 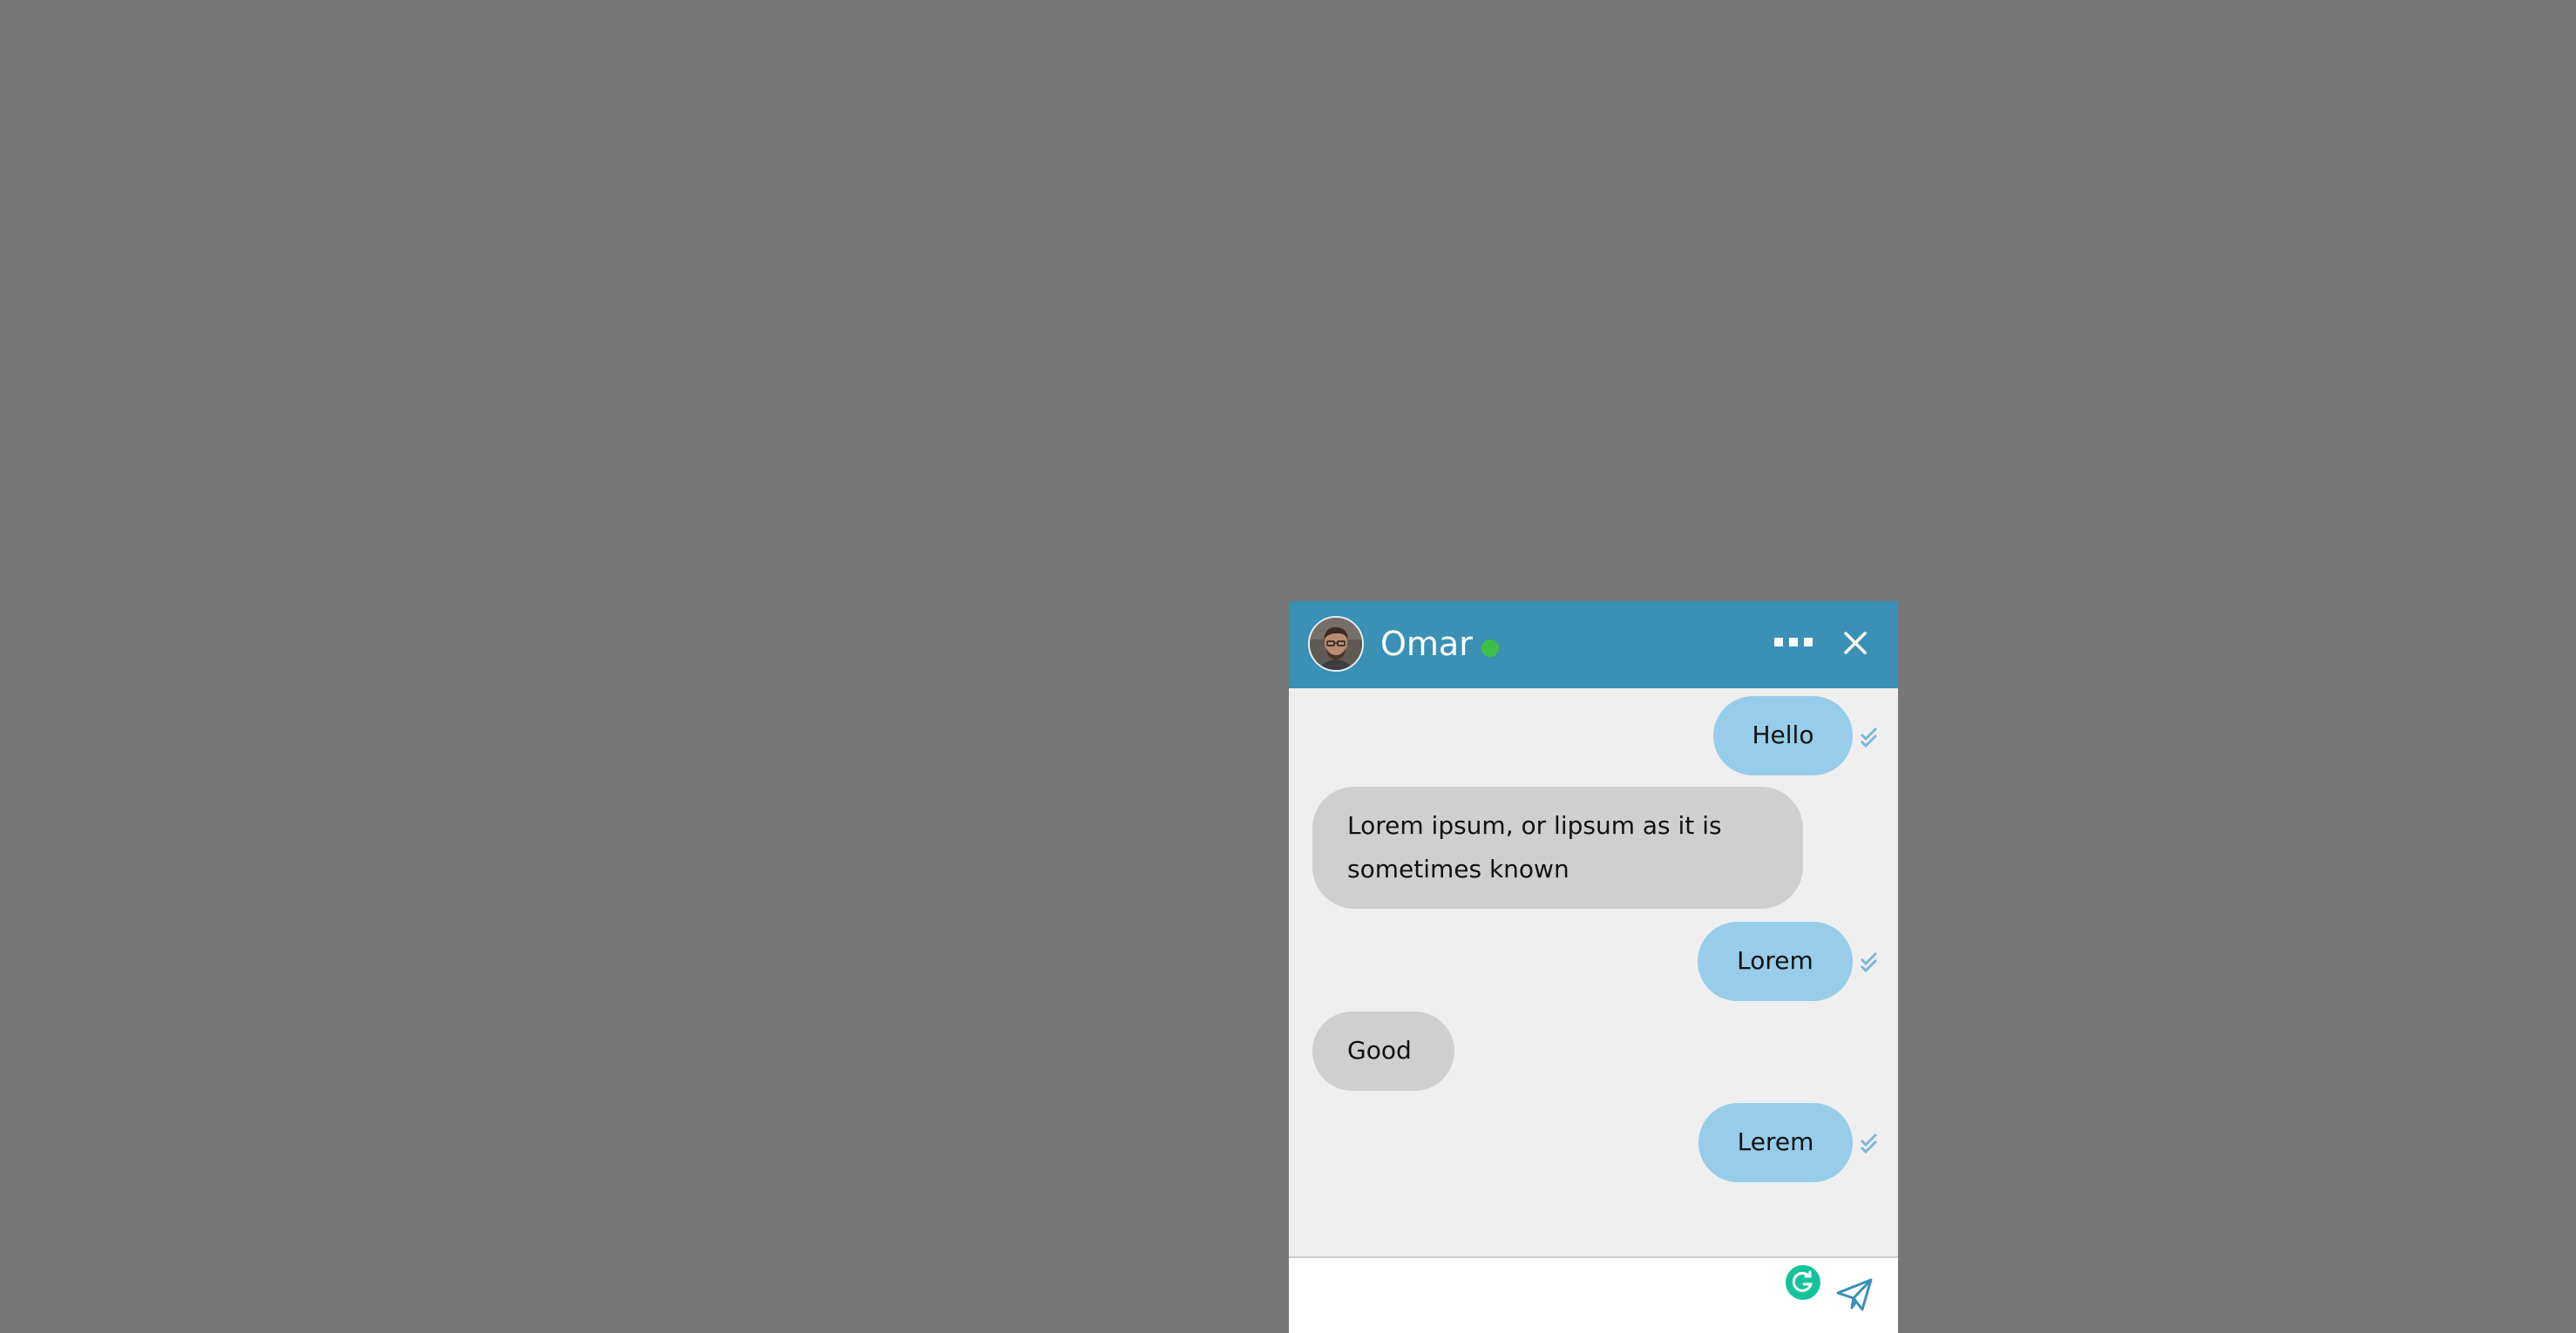 I want to click on sent-message-bubble: Hello, so click(x=1783, y=735).